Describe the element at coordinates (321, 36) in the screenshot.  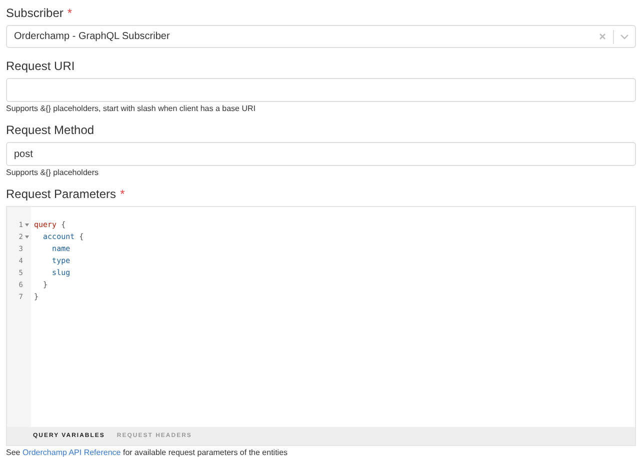
I see `subscriber-select: Orderchamp - GraphQL Subscriber` at that location.